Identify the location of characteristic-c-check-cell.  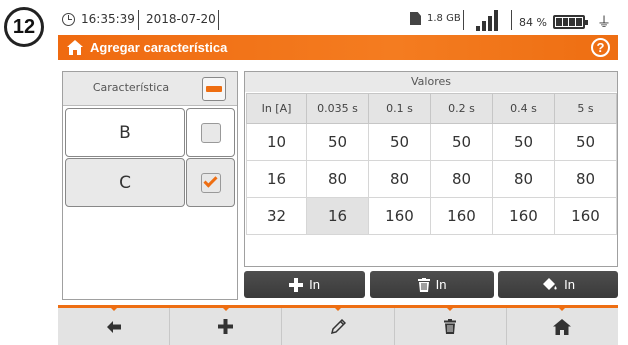
(210, 182).